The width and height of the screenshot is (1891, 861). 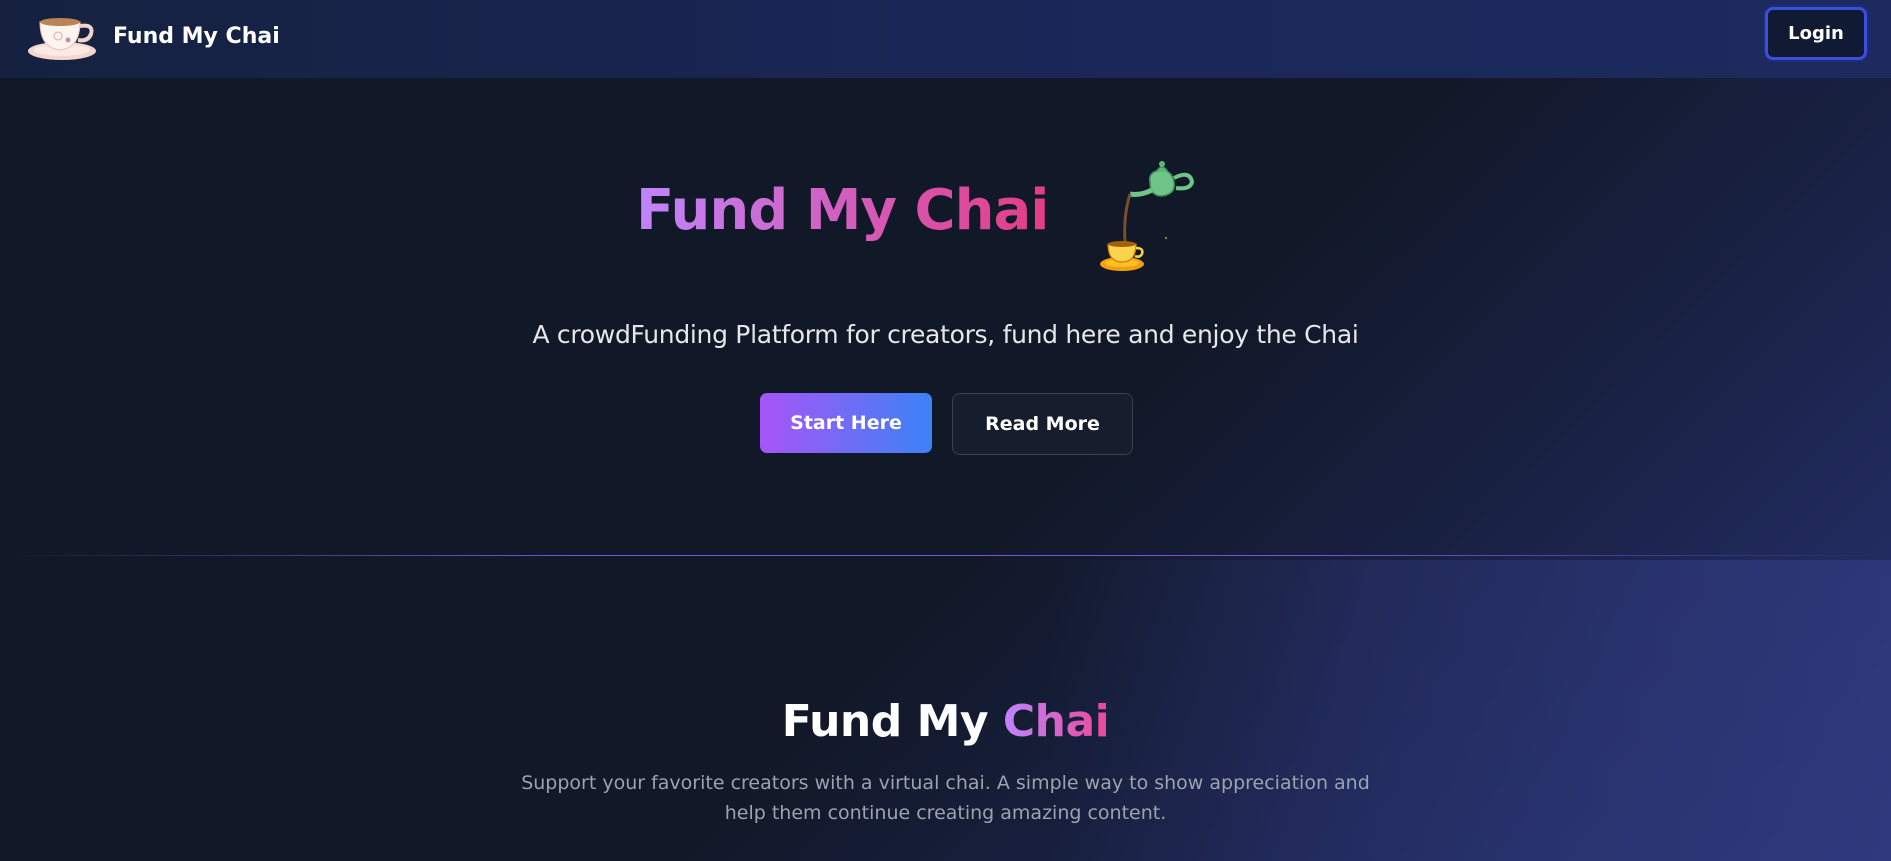 What do you see at coordinates (1147, 216) in the screenshot?
I see `teapot-pouring-icon` at bounding box center [1147, 216].